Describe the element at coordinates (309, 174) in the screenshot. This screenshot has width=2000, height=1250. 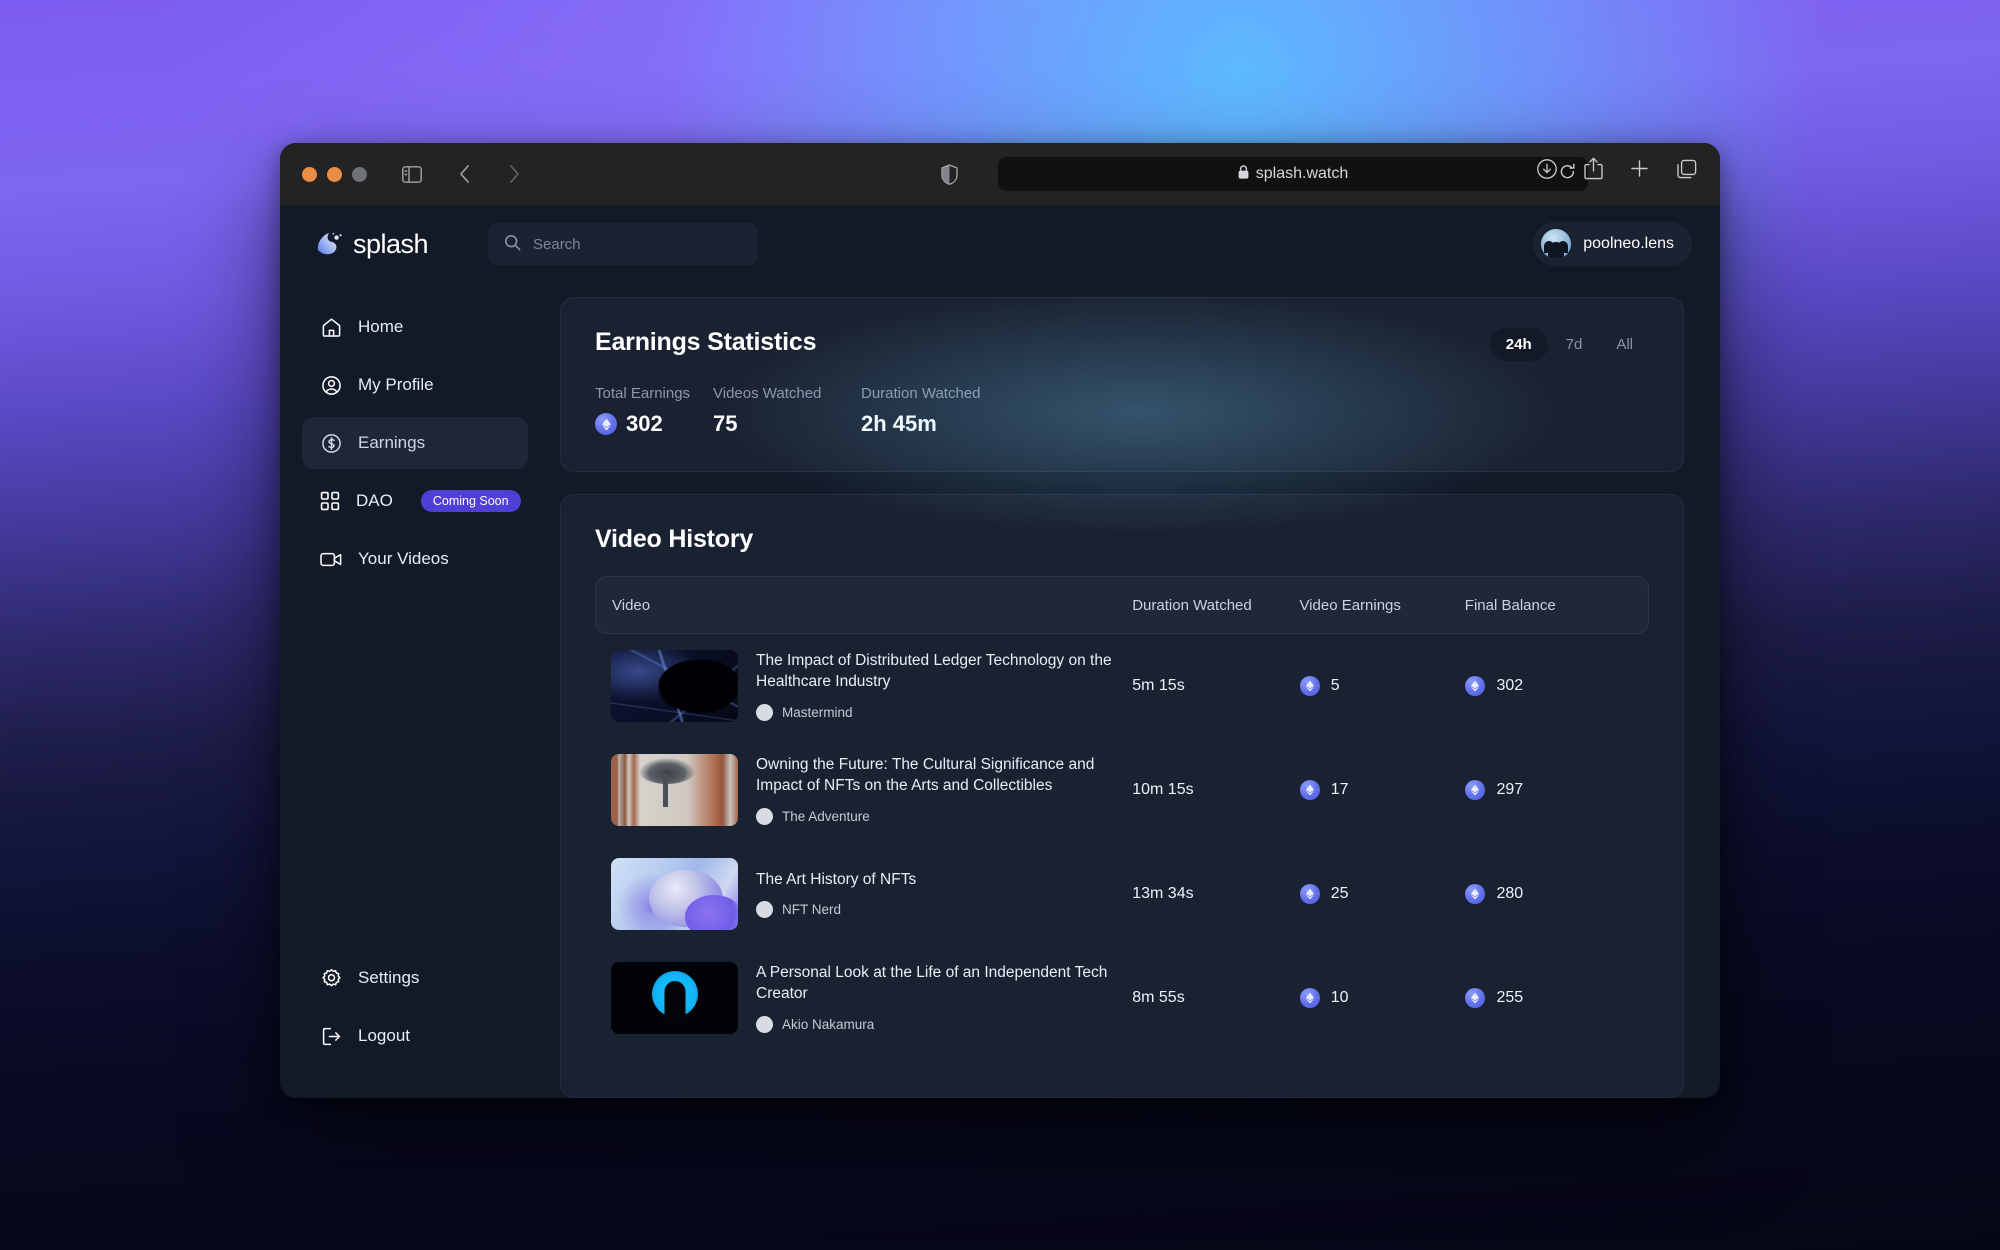
I see `close-window-button` at that location.